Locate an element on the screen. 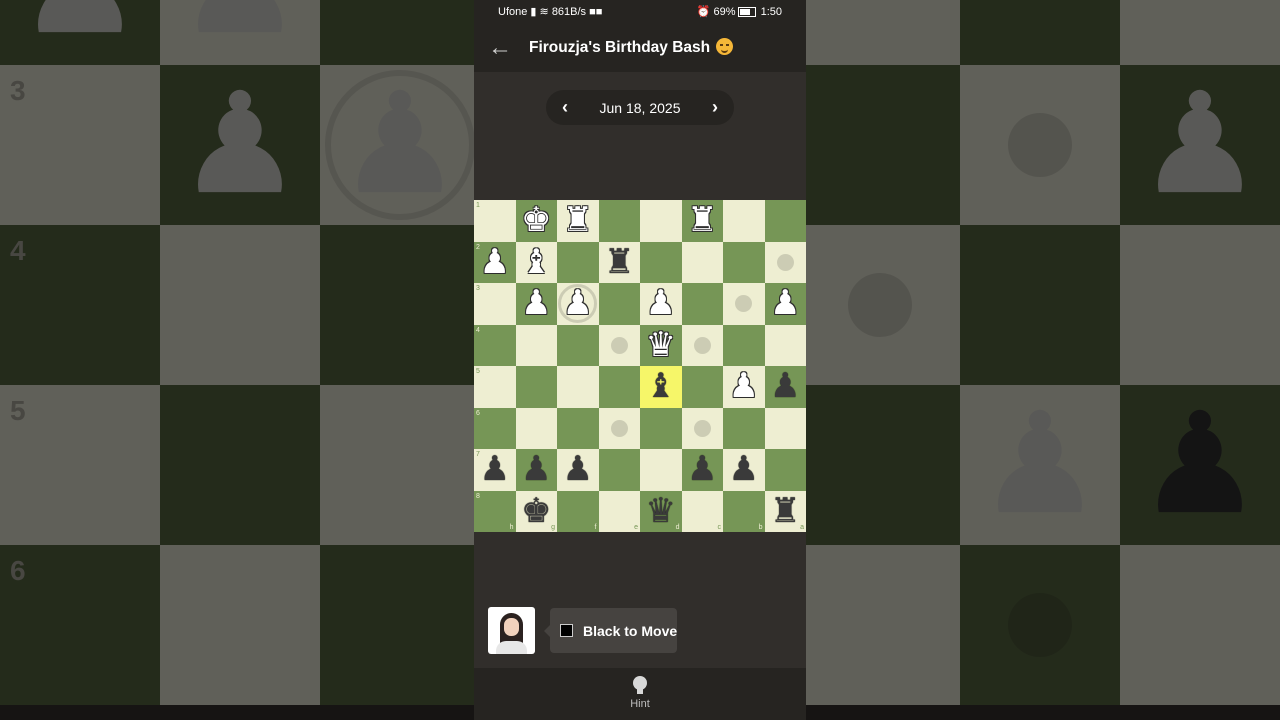 The height and width of the screenshot is (720, 1280). square-e4 is located at coordinates (619, 345).